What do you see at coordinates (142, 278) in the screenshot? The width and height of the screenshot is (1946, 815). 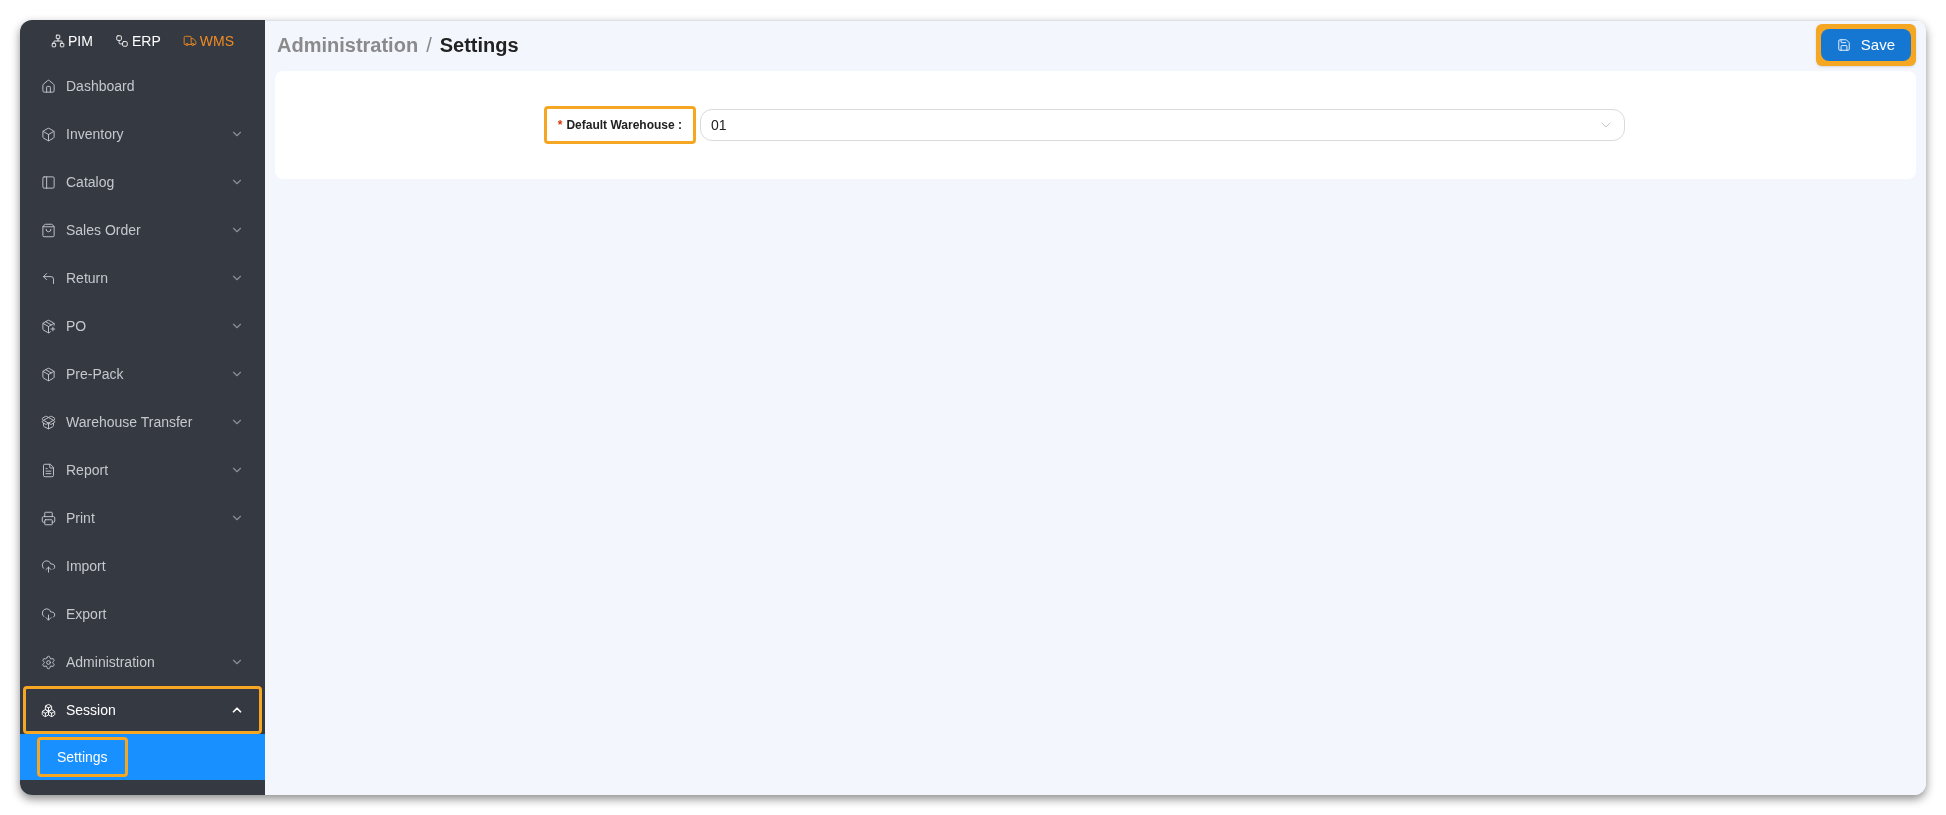 I see `sidebar-item: Return` at bounding box center [142, 278].